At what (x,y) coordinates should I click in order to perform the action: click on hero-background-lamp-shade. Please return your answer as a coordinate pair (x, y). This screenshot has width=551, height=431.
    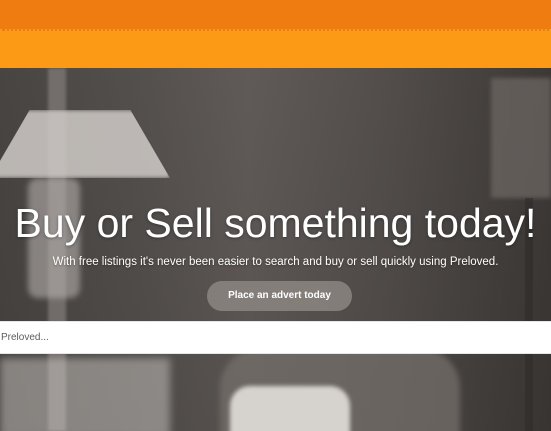
    Looking at the image, I should click on (85, 144).